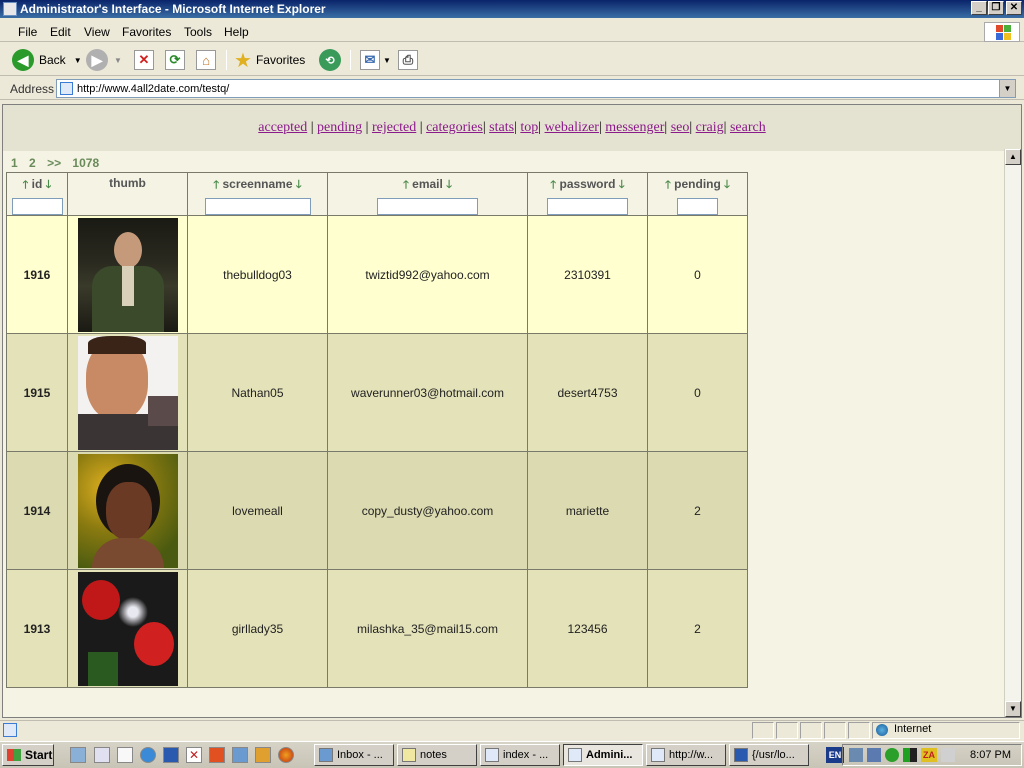 The height and width of the screenshot is (768, 1024). Describe the element at coordinates (78, 755) in the screenshot. I see `quicklaunch-desktop-icon` at that location.